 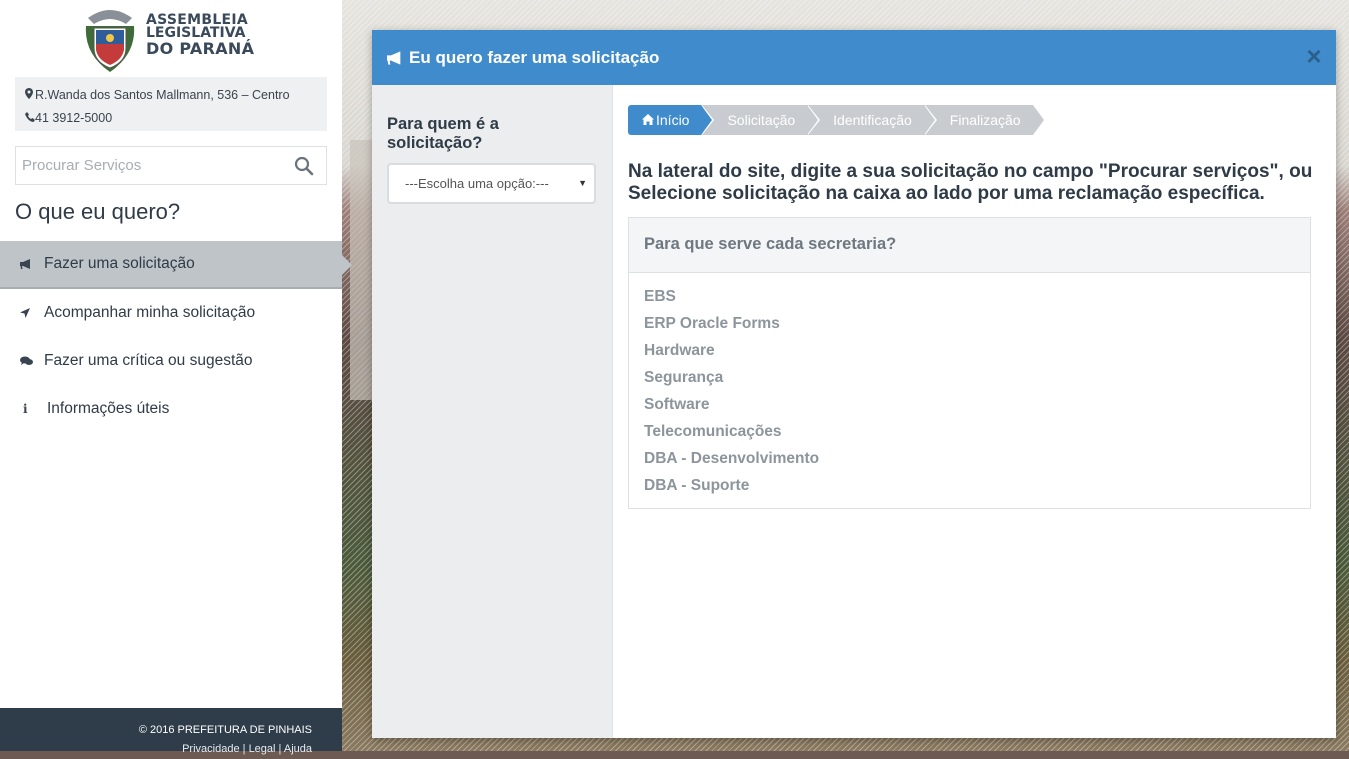 I want to click on department-item: DBA - Desenvolvimento, so click(x=977, y=462).